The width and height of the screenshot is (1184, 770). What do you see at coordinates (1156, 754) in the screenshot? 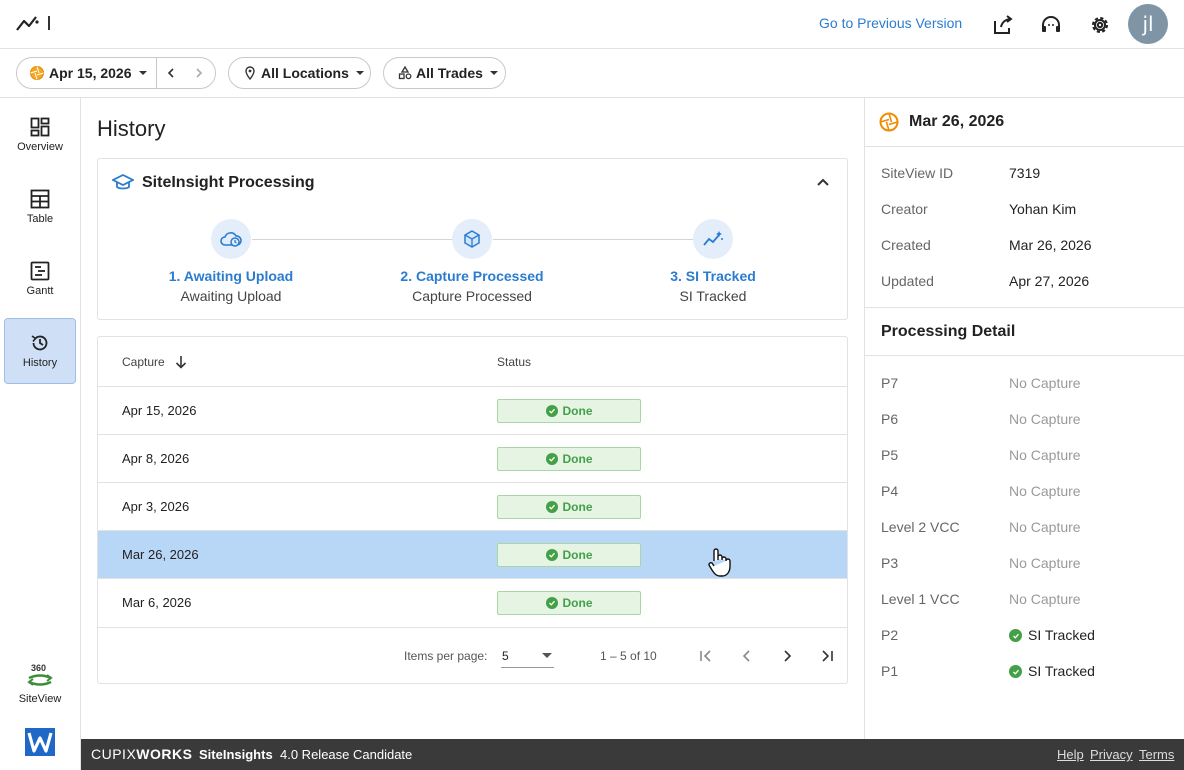
I see `terms-link: Terms` at bounding box center [1156, 754].